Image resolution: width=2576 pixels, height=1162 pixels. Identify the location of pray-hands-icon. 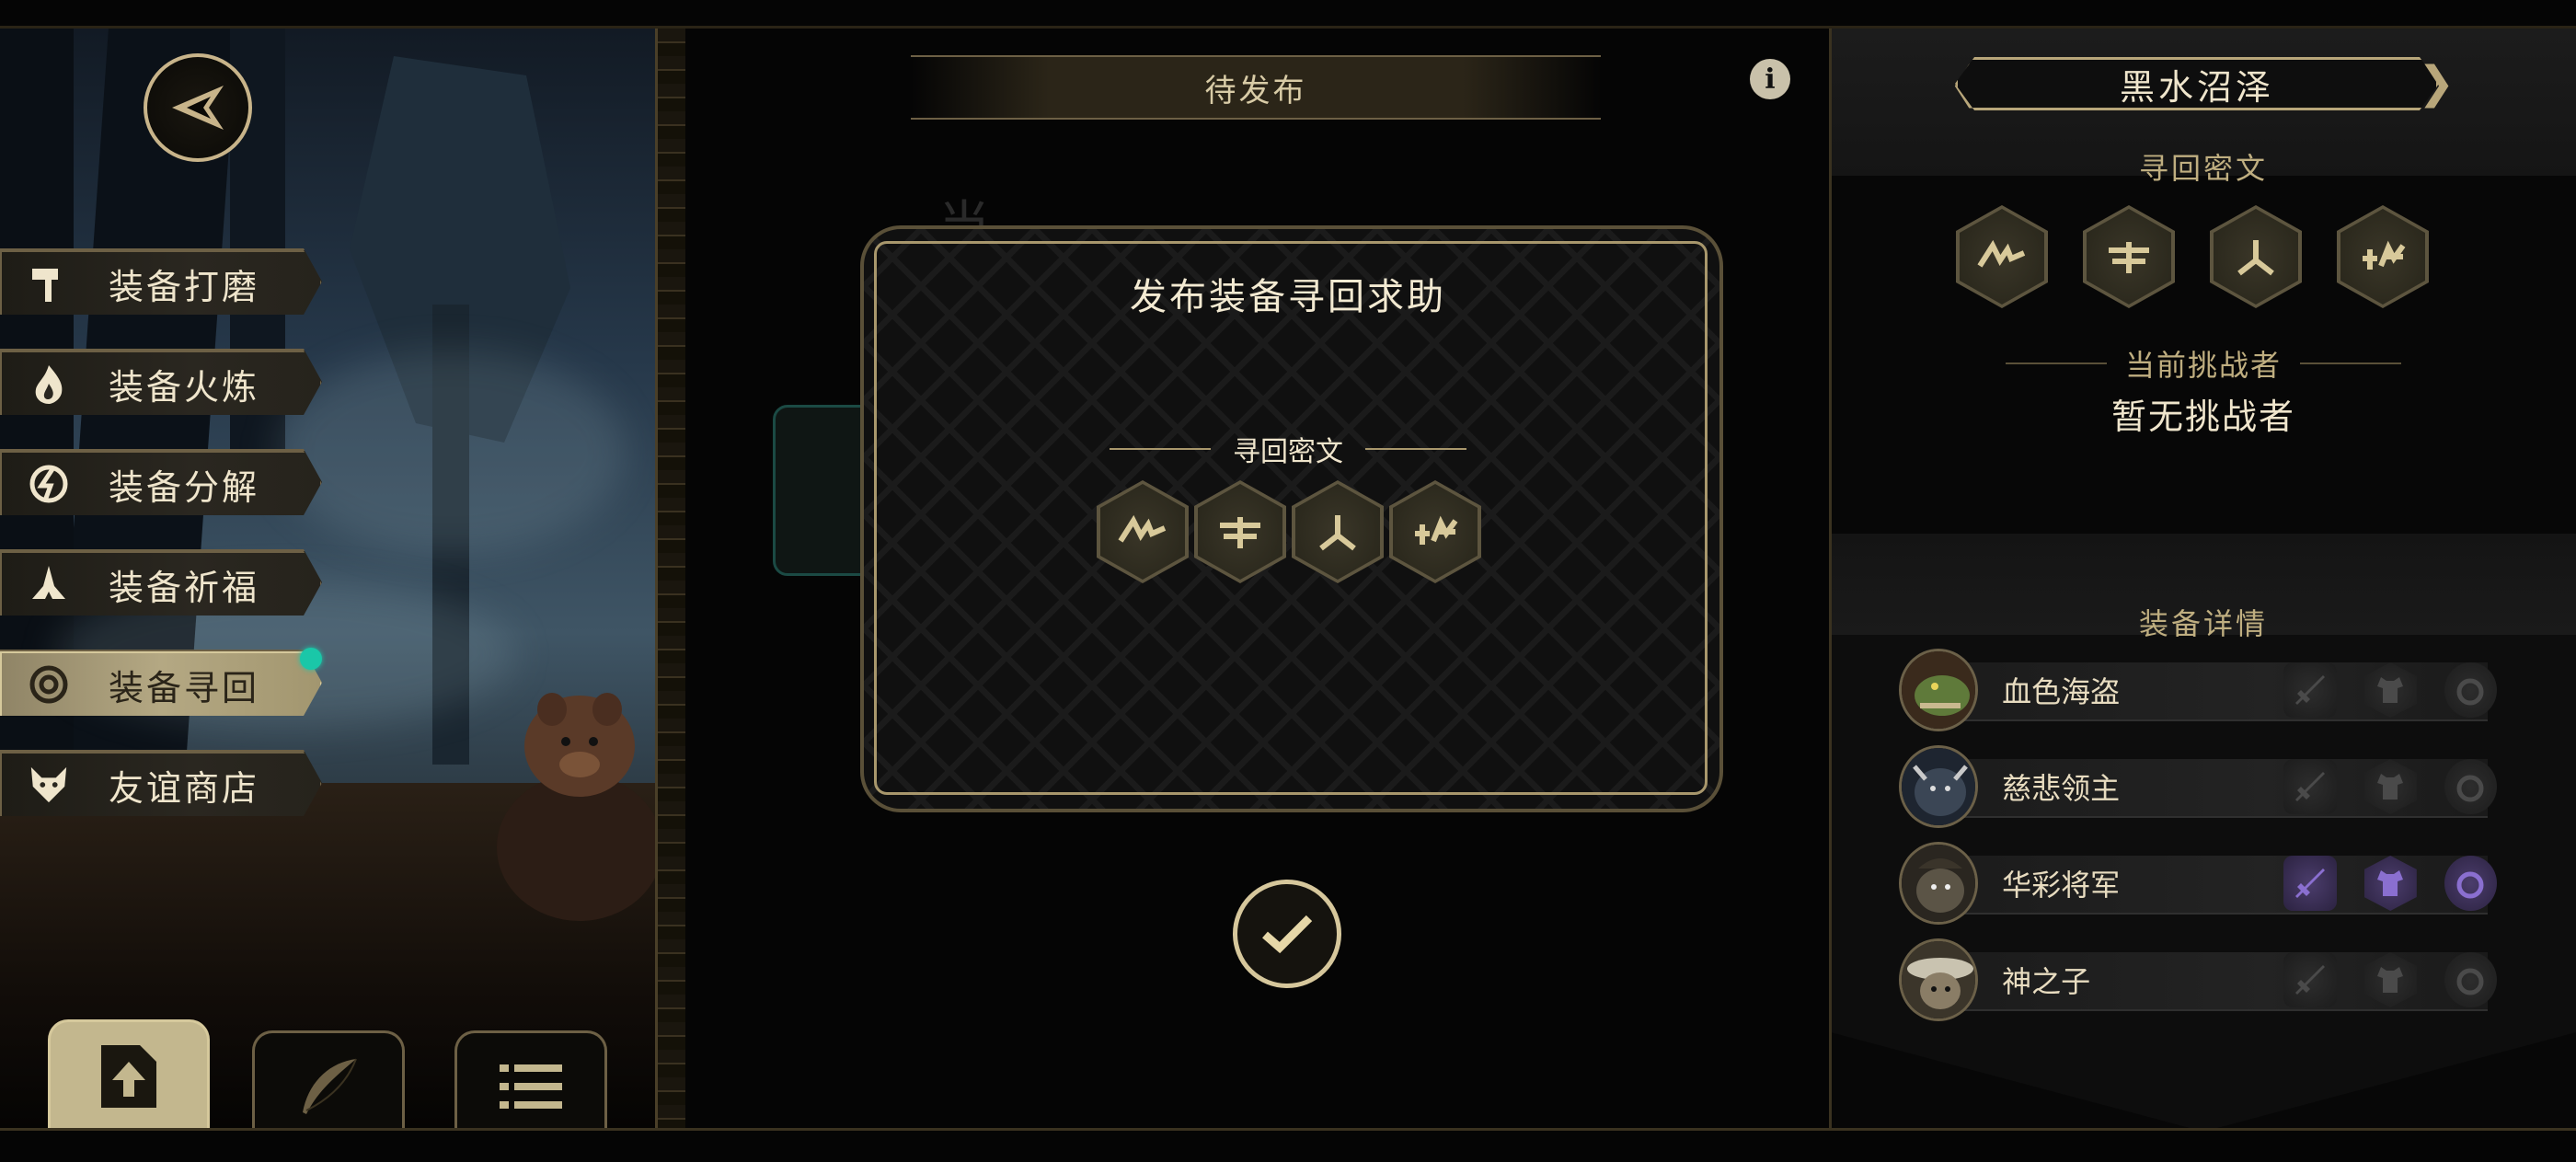
(49, 584).